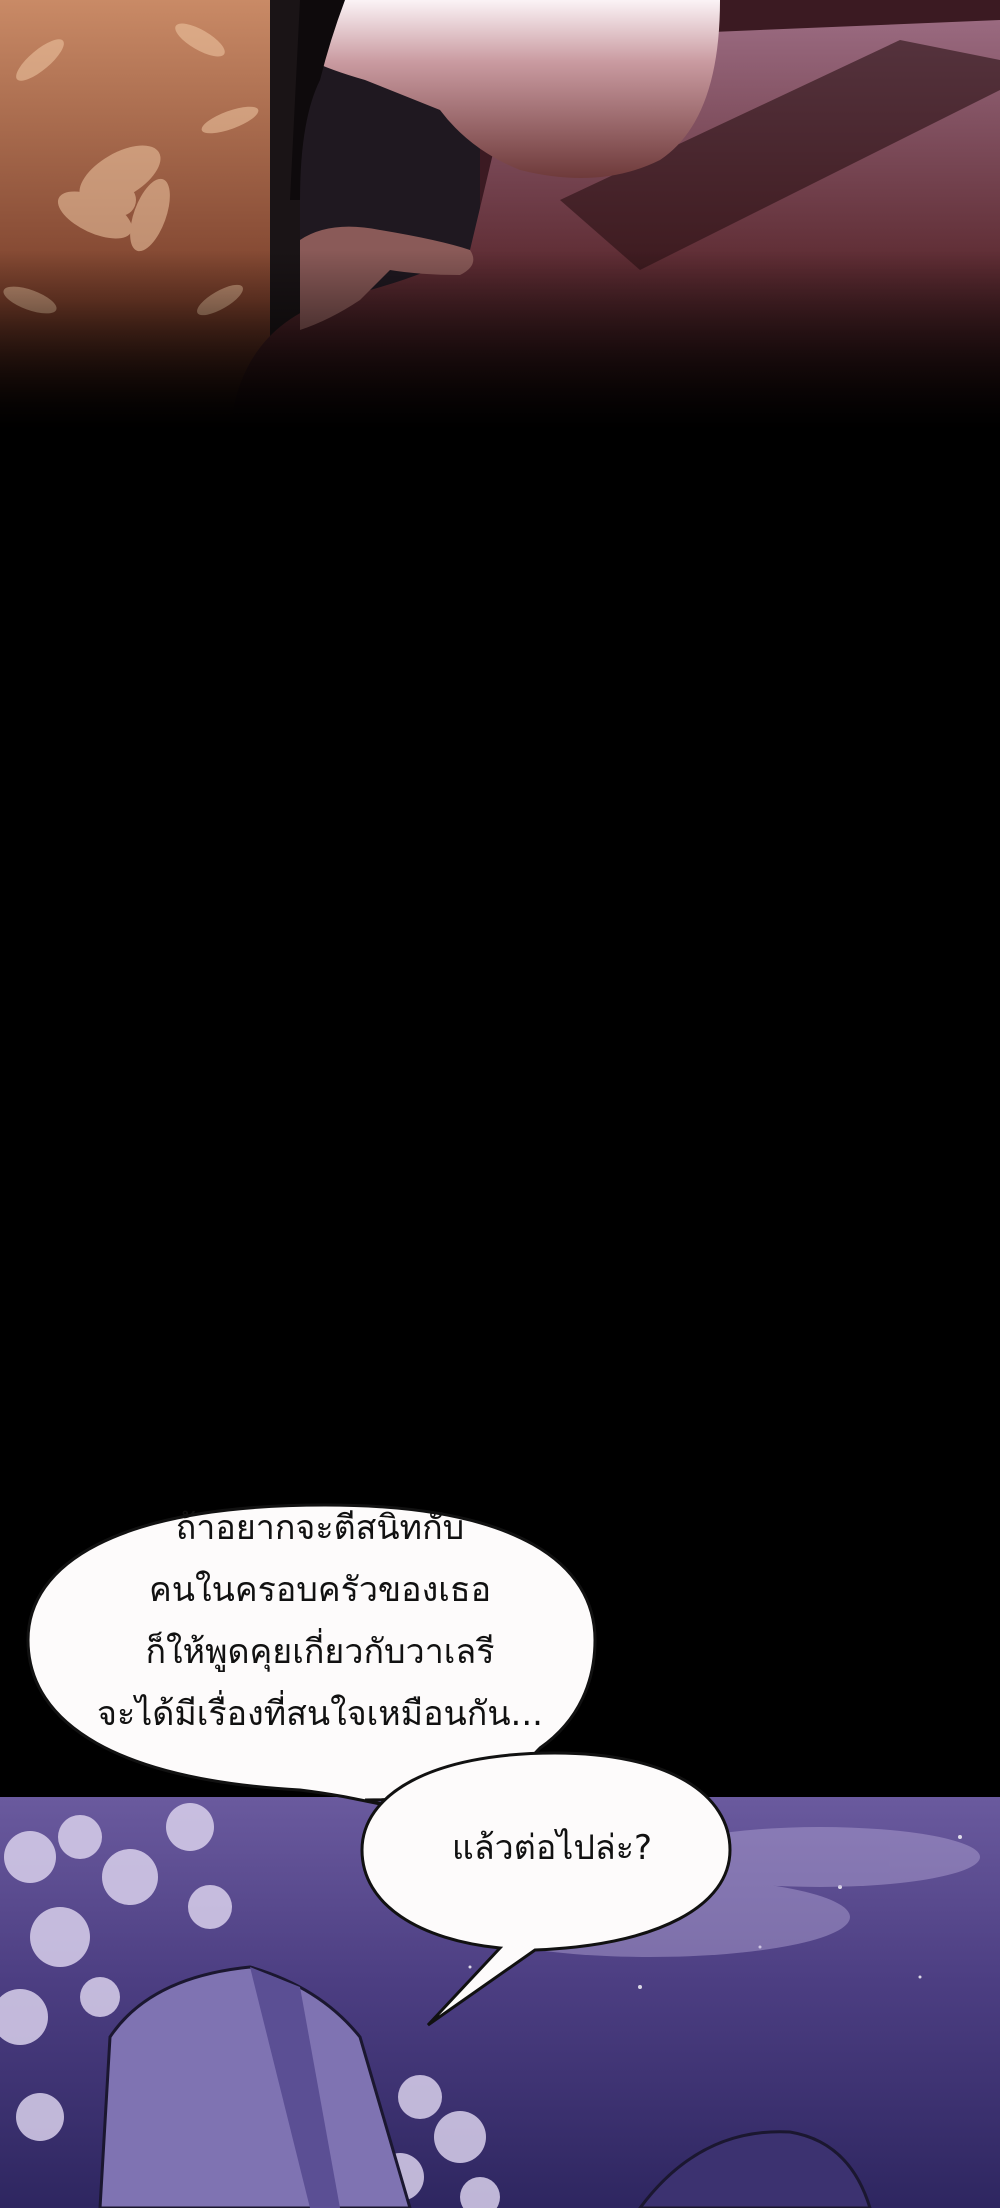 The image size is (1000, 2208). What do you see at coordinates (320, 1528) in the screenshot?
I see `speech-bubble-1-line-1: ถ้าอยากจะตีสนิทกับ` at bounding box center [320, 1528].